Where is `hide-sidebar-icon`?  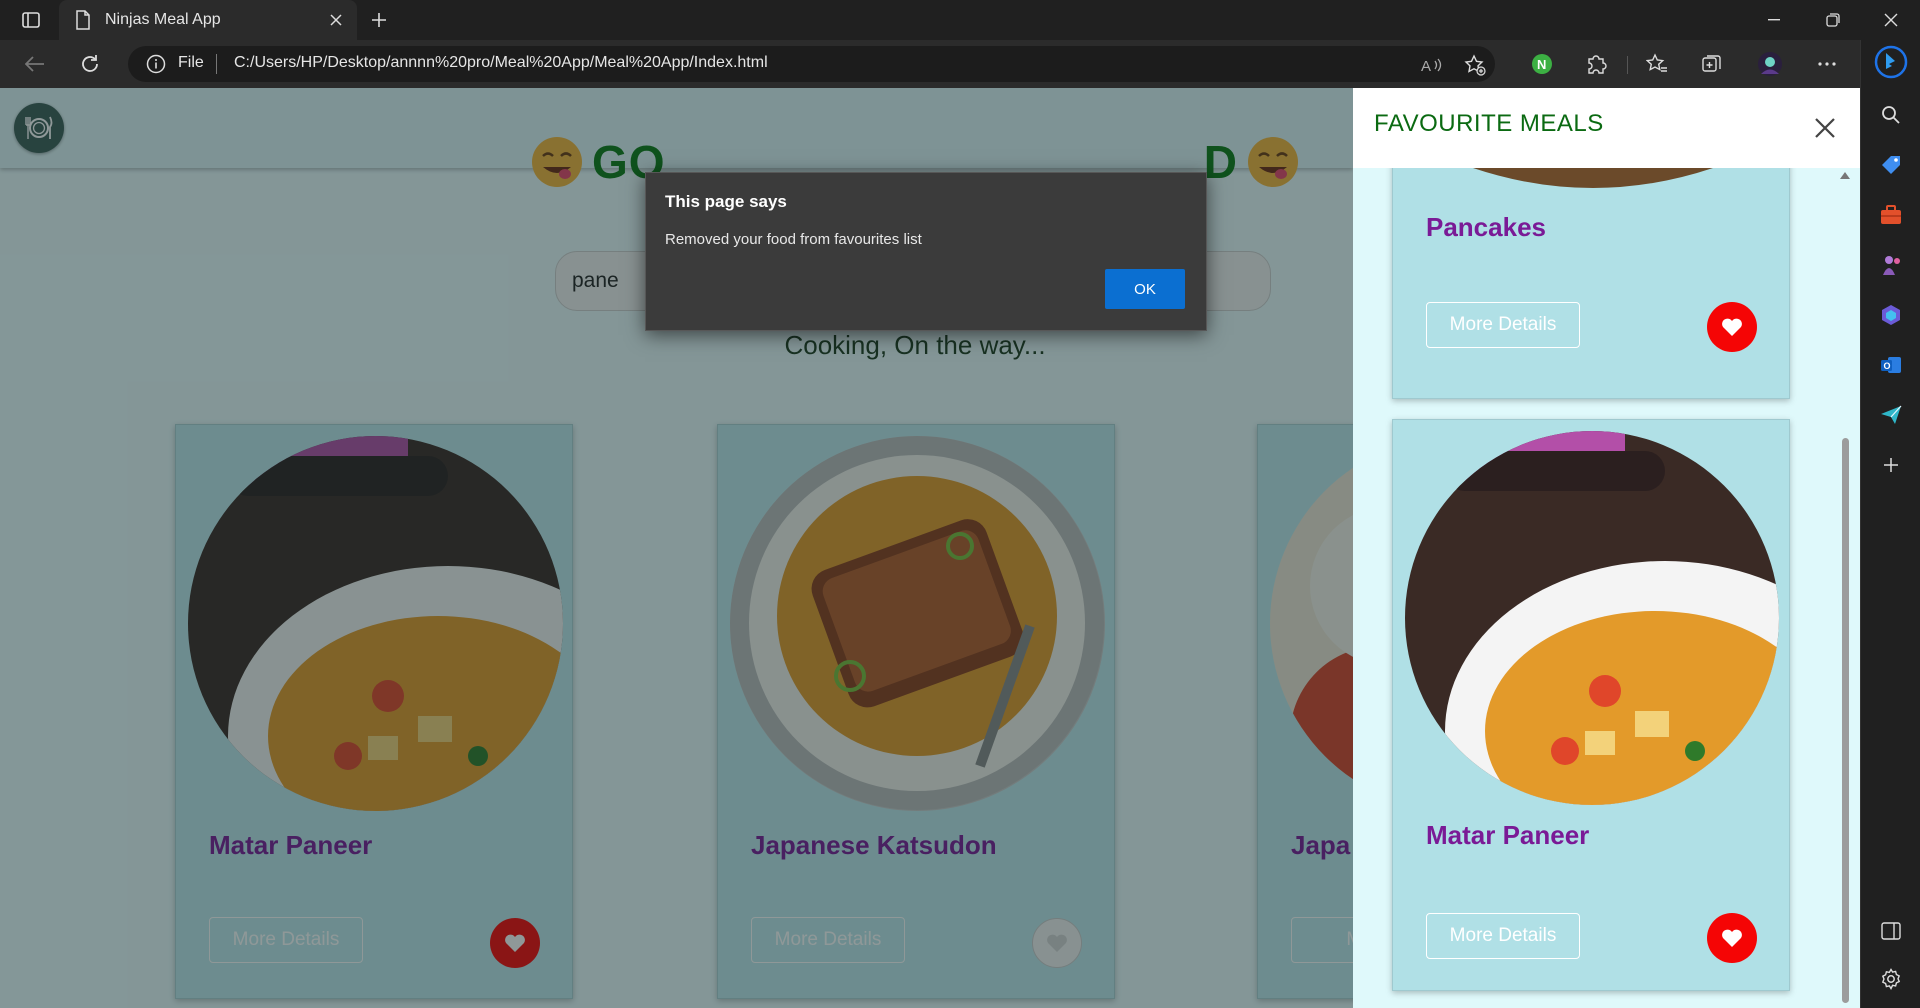 hide-sidebar-icon is located at coordinates (1891, 931).